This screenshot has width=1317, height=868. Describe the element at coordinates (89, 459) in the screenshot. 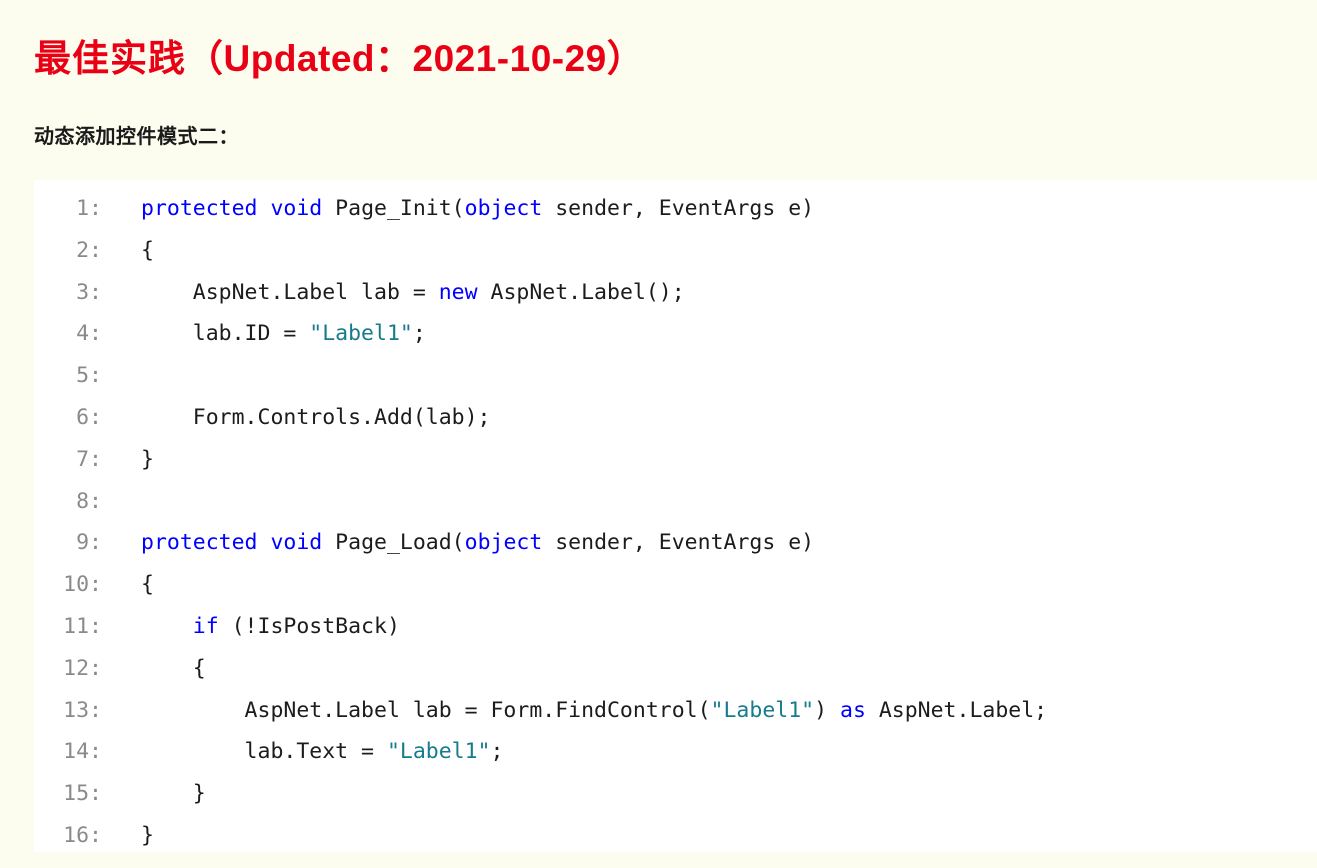

I see `line-number: 7:` at that location.